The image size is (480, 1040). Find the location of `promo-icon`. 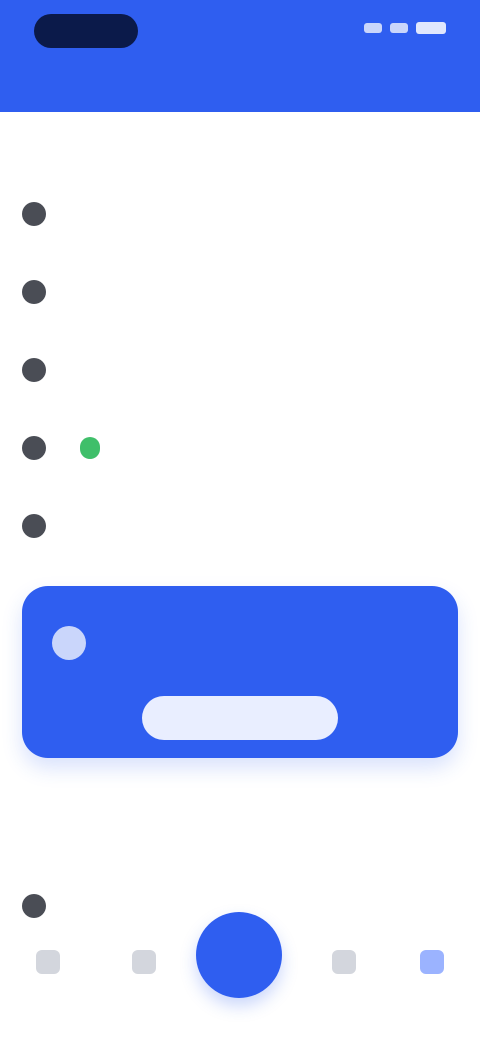

promo-icon is located at coordinates (69, 643).